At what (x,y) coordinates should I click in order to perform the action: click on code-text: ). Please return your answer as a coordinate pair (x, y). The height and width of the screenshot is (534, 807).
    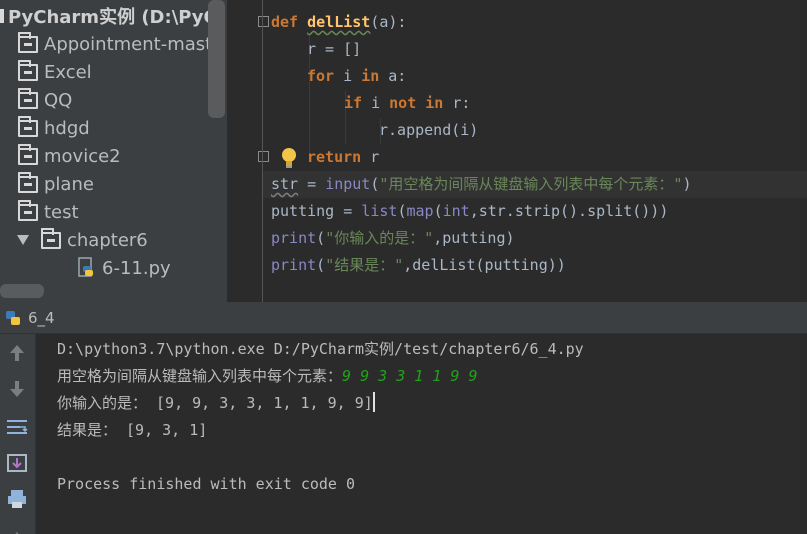
    Looking at the image, I should click on (687, 184).